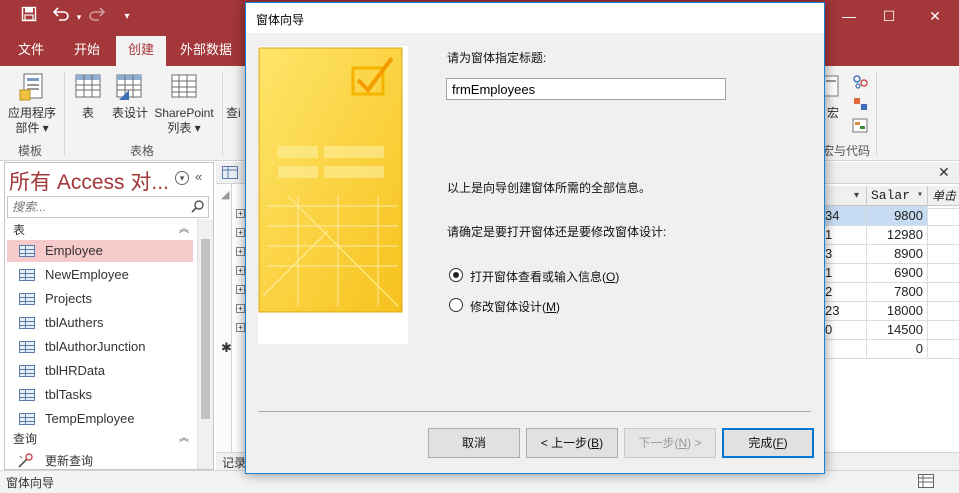  I want to click on nav-item-label: Employee, so click(74, 250).